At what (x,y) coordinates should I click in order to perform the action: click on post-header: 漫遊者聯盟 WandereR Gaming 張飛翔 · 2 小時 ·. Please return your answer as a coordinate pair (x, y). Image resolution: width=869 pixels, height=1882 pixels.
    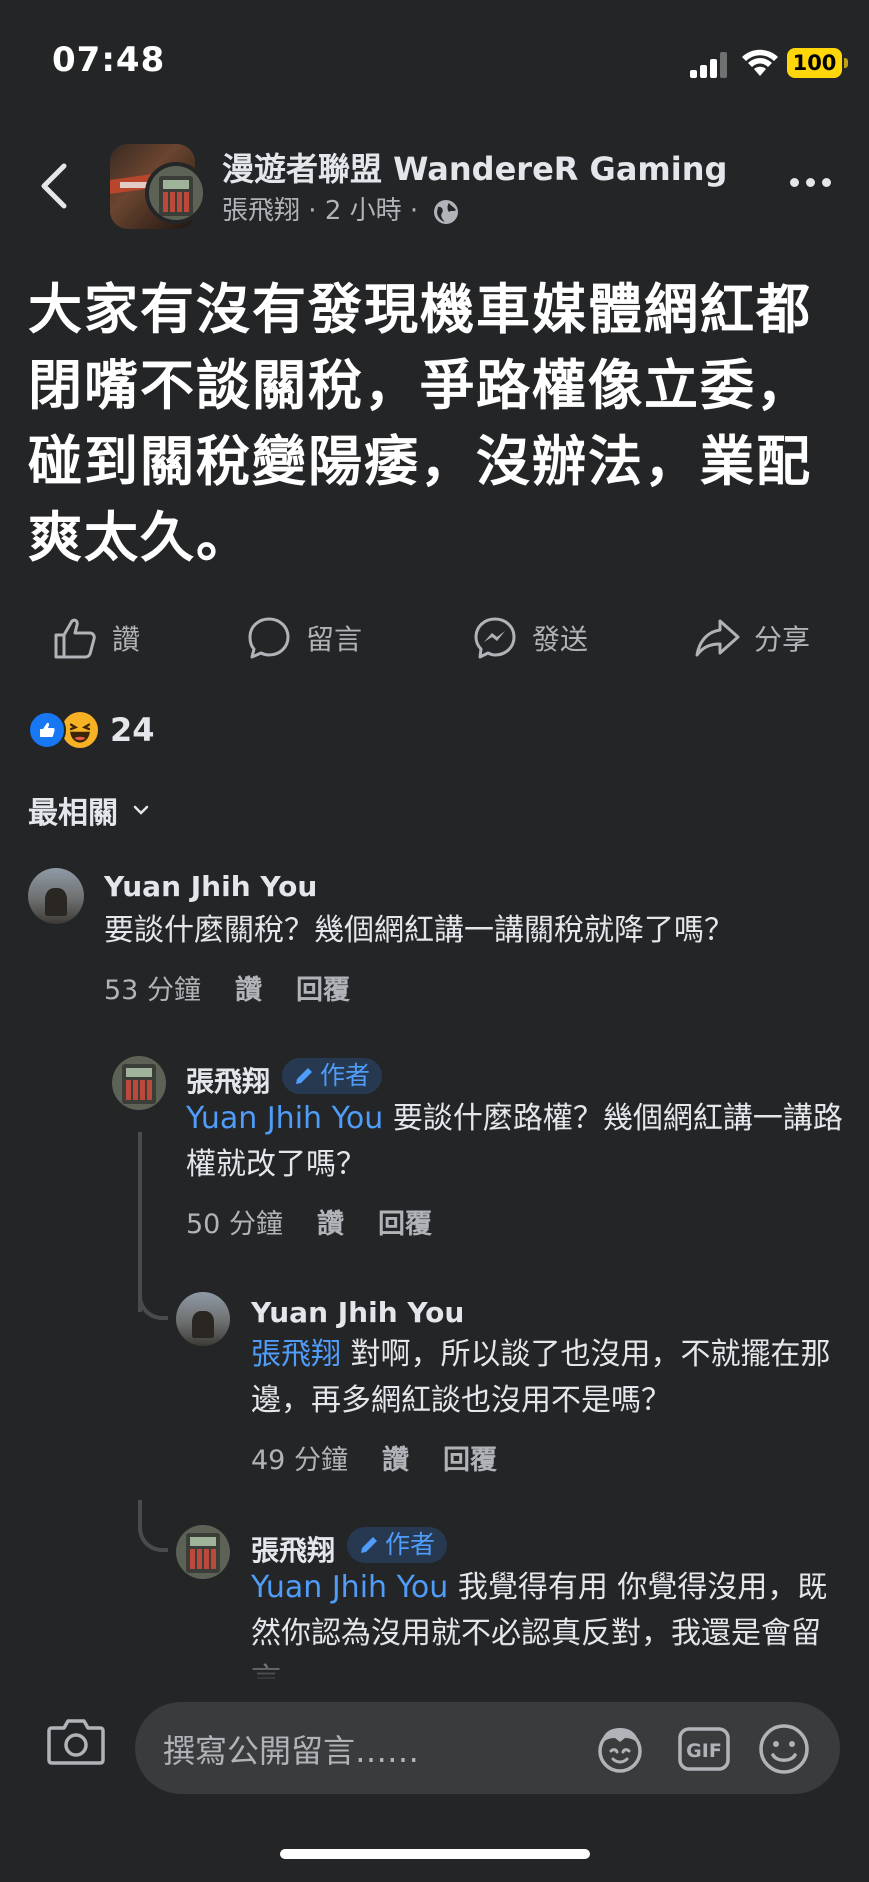
    Looking at the image, I should click on (434, 185).